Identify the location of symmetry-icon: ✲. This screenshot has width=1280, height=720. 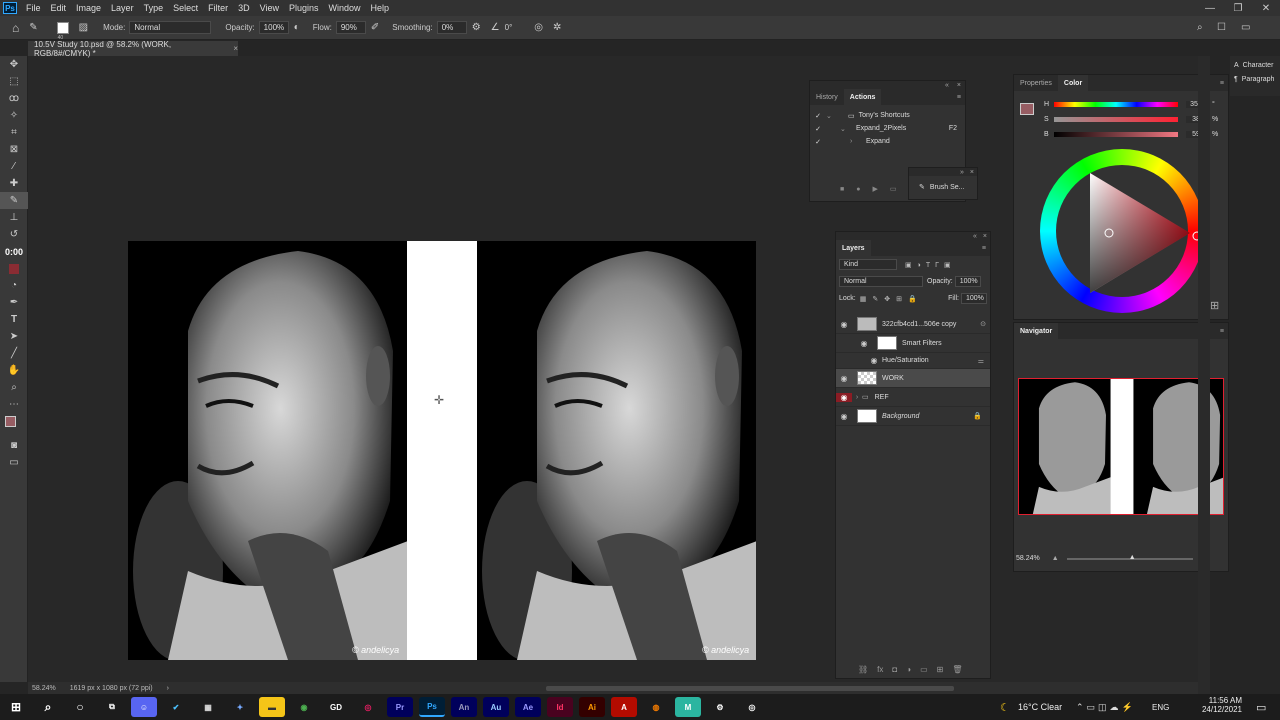
(557, 27).